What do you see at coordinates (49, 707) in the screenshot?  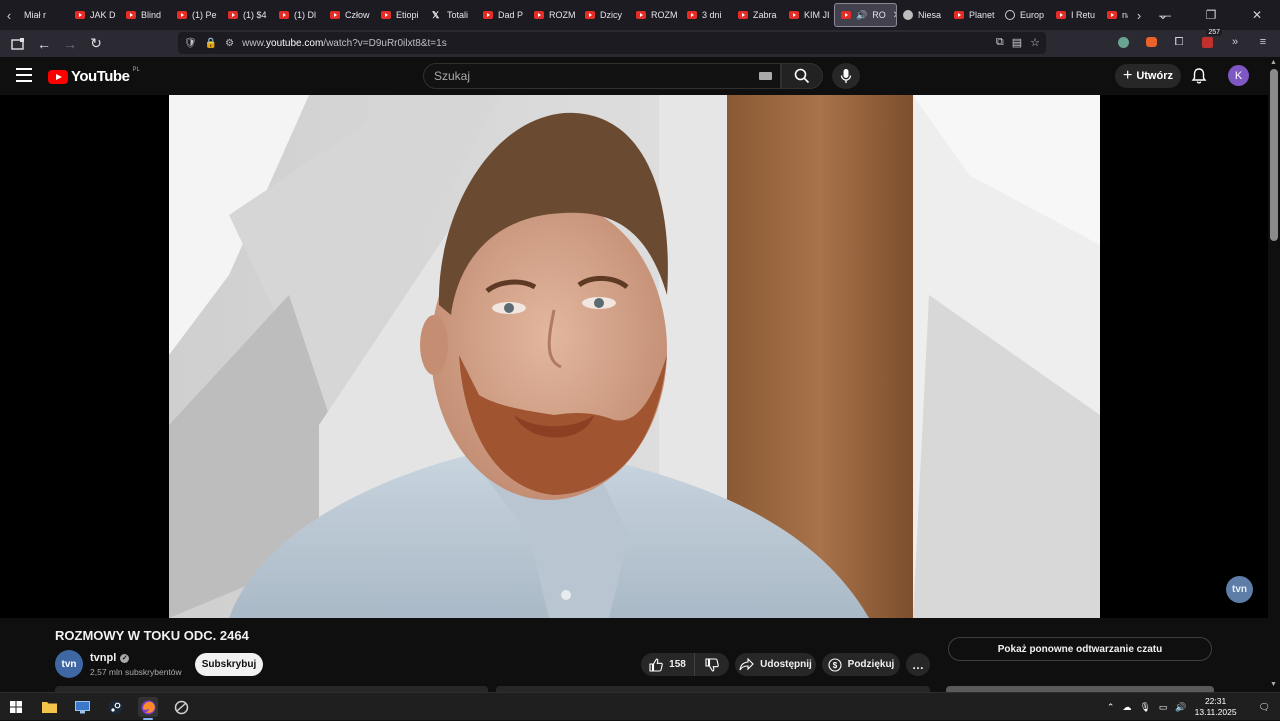 I see `file-explorer-icon` at bounding box center [49, 707].